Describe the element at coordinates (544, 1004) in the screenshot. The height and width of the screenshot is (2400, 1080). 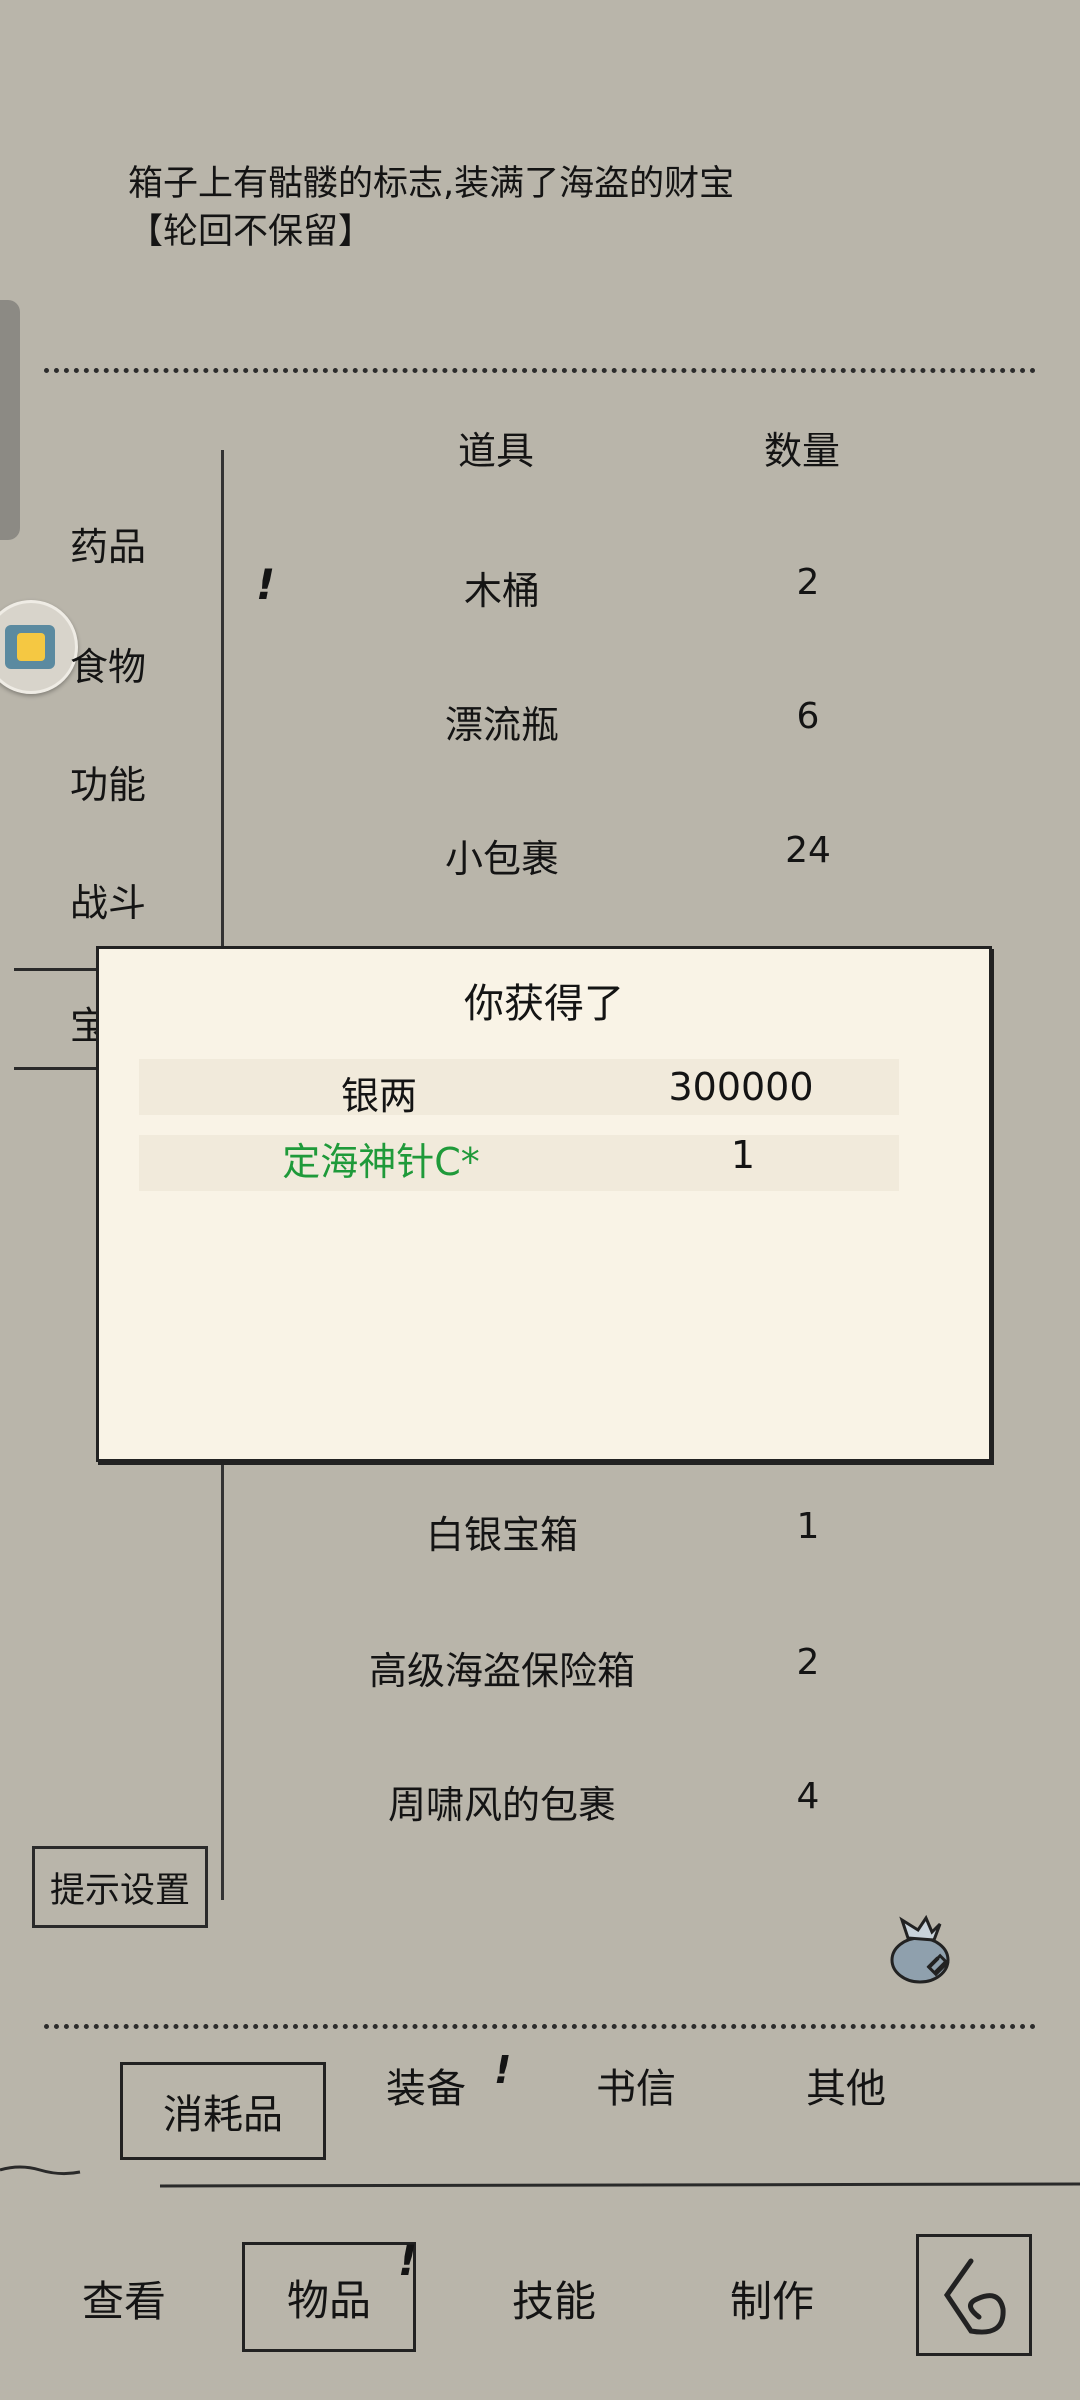
I see `reward-title: 你获得了` at that location.